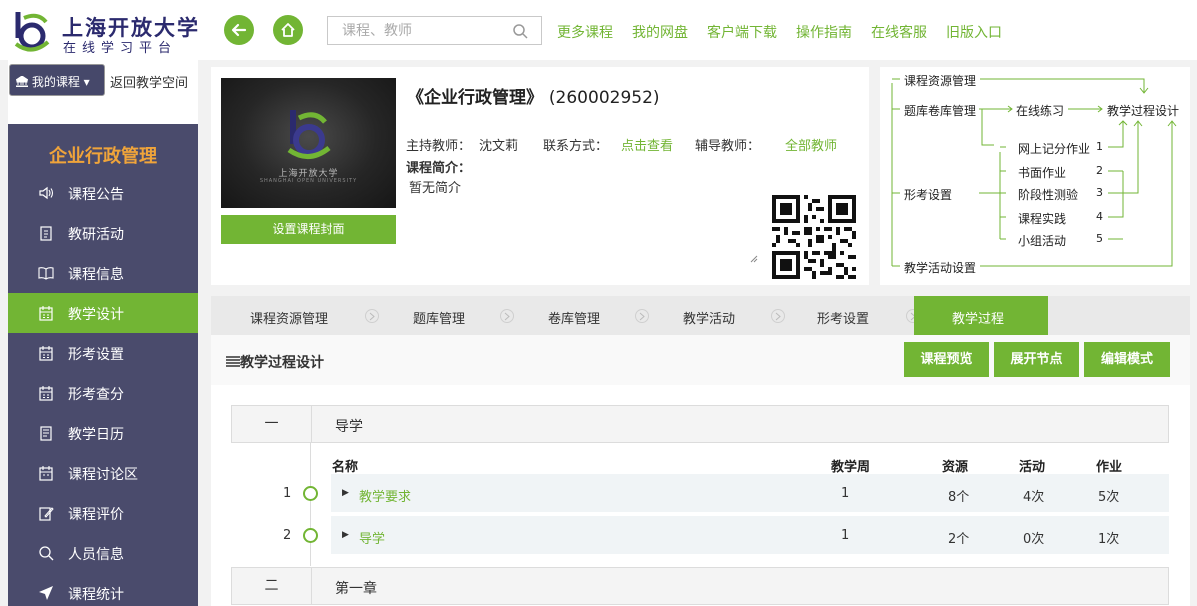 This screenshot has width=1197, height=606. What do you see at coordinates (96, 355) in the screenshot?
I see `sidebar-item-label: 形考设置` at bounding box center [96, 355].